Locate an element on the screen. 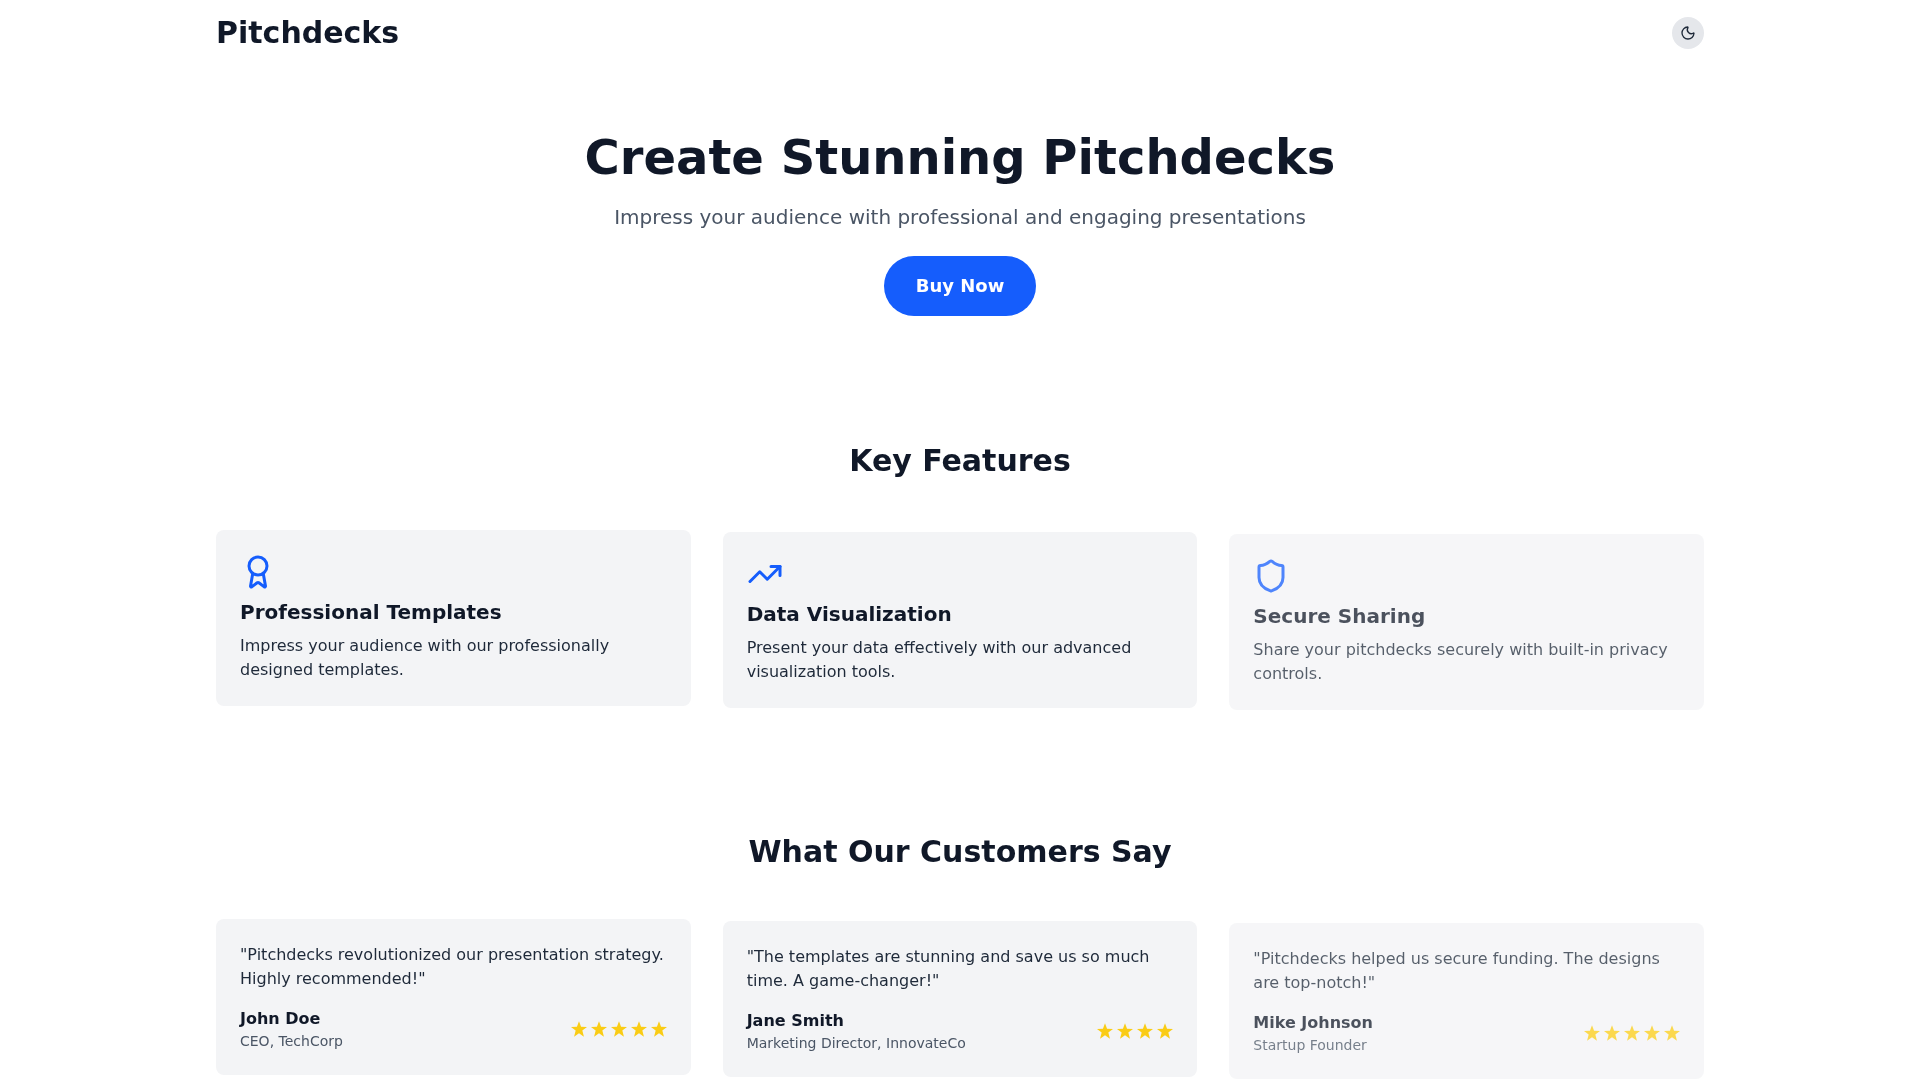 This screenshot has width=1920, height=1080. feature-description: Share your pitchdecks securely with built-in privacy controls. is located at coordinates (1461, 662).